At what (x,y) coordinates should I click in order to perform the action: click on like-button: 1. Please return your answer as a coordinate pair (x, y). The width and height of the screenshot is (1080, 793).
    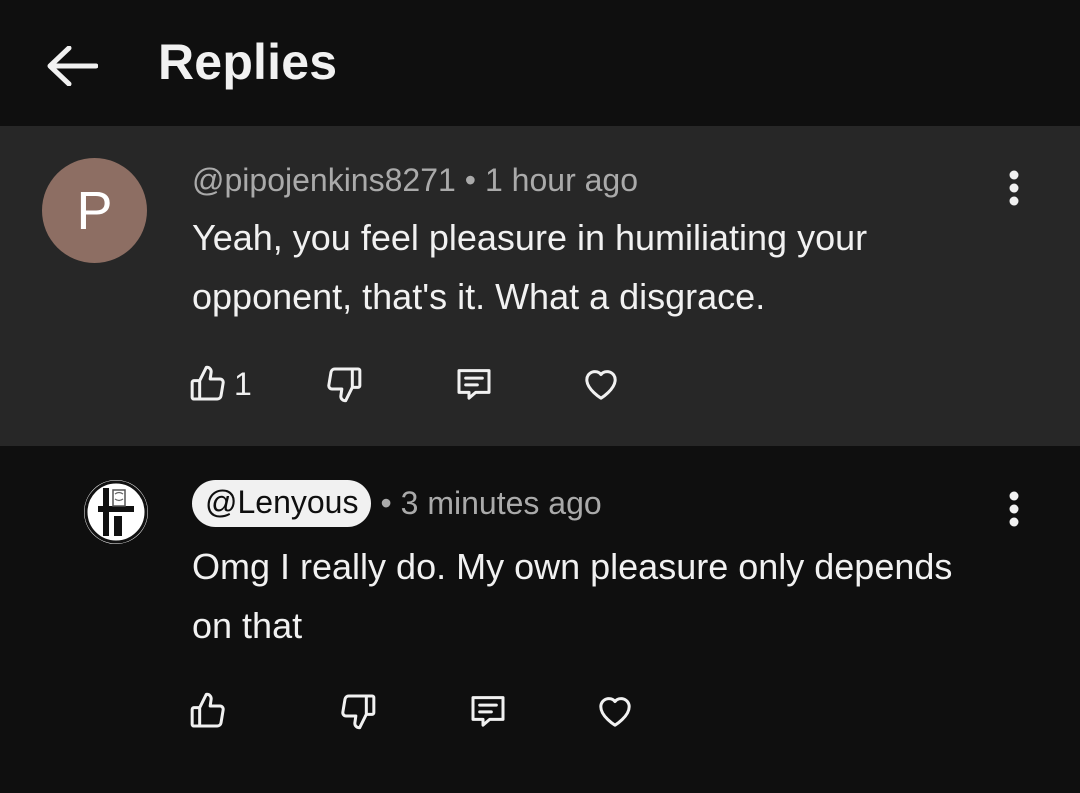
    Looking at the image, I should click on (220, 384).